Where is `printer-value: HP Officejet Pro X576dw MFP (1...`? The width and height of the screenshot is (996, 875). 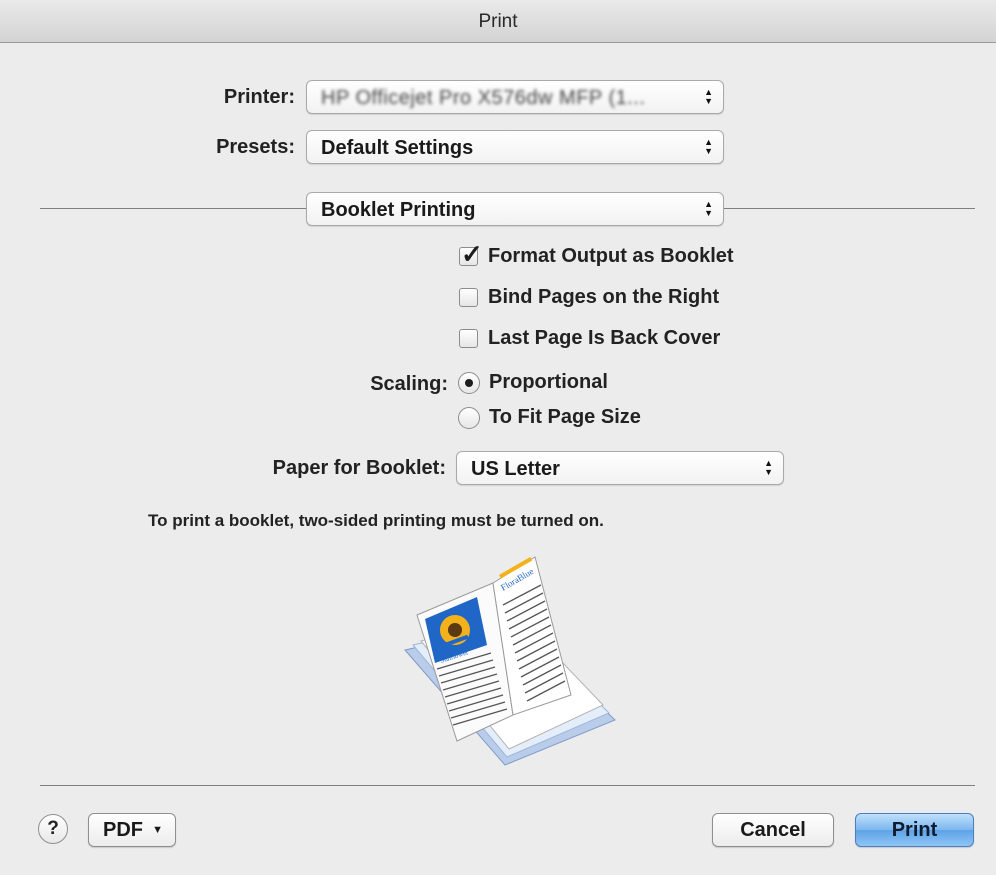 printer-value: HP Officejet Pro X576dw MFP (1... is located at coordinates (483, 98).